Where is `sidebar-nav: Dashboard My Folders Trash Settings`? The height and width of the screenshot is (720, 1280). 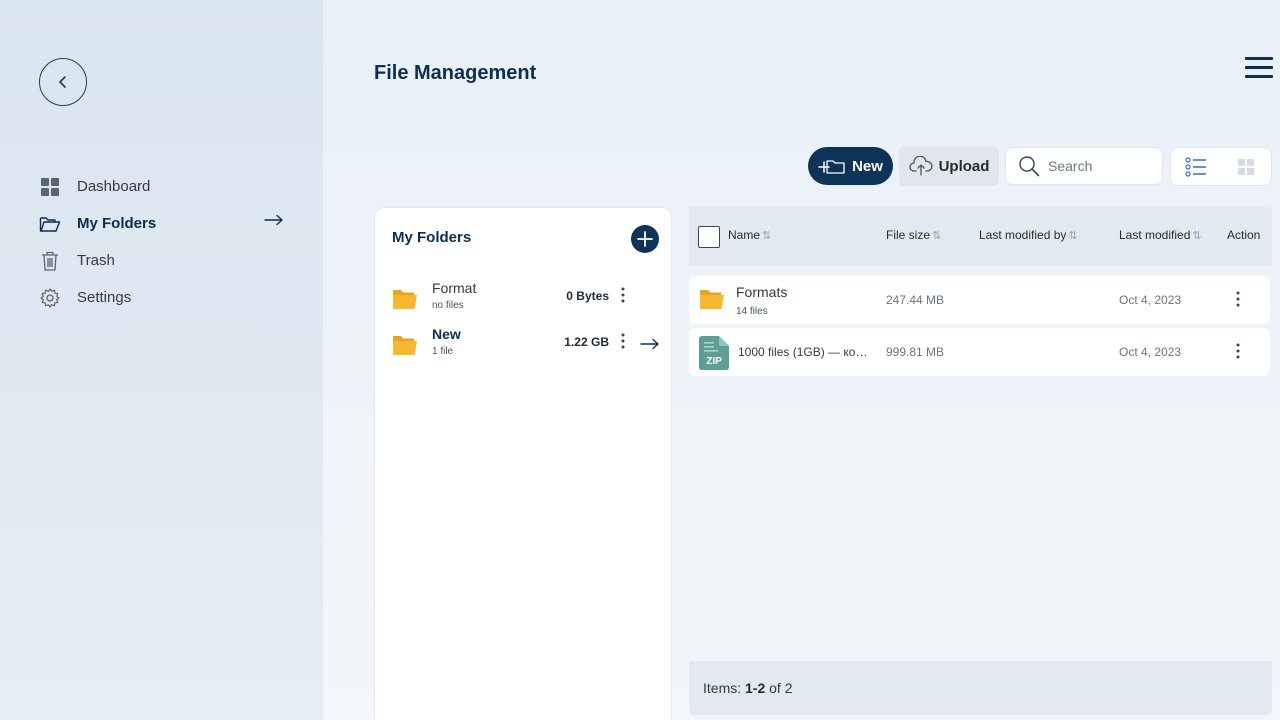 sidebar-nav: Dashboard My Folders Trash Settings is located at coordinates (164, 242).